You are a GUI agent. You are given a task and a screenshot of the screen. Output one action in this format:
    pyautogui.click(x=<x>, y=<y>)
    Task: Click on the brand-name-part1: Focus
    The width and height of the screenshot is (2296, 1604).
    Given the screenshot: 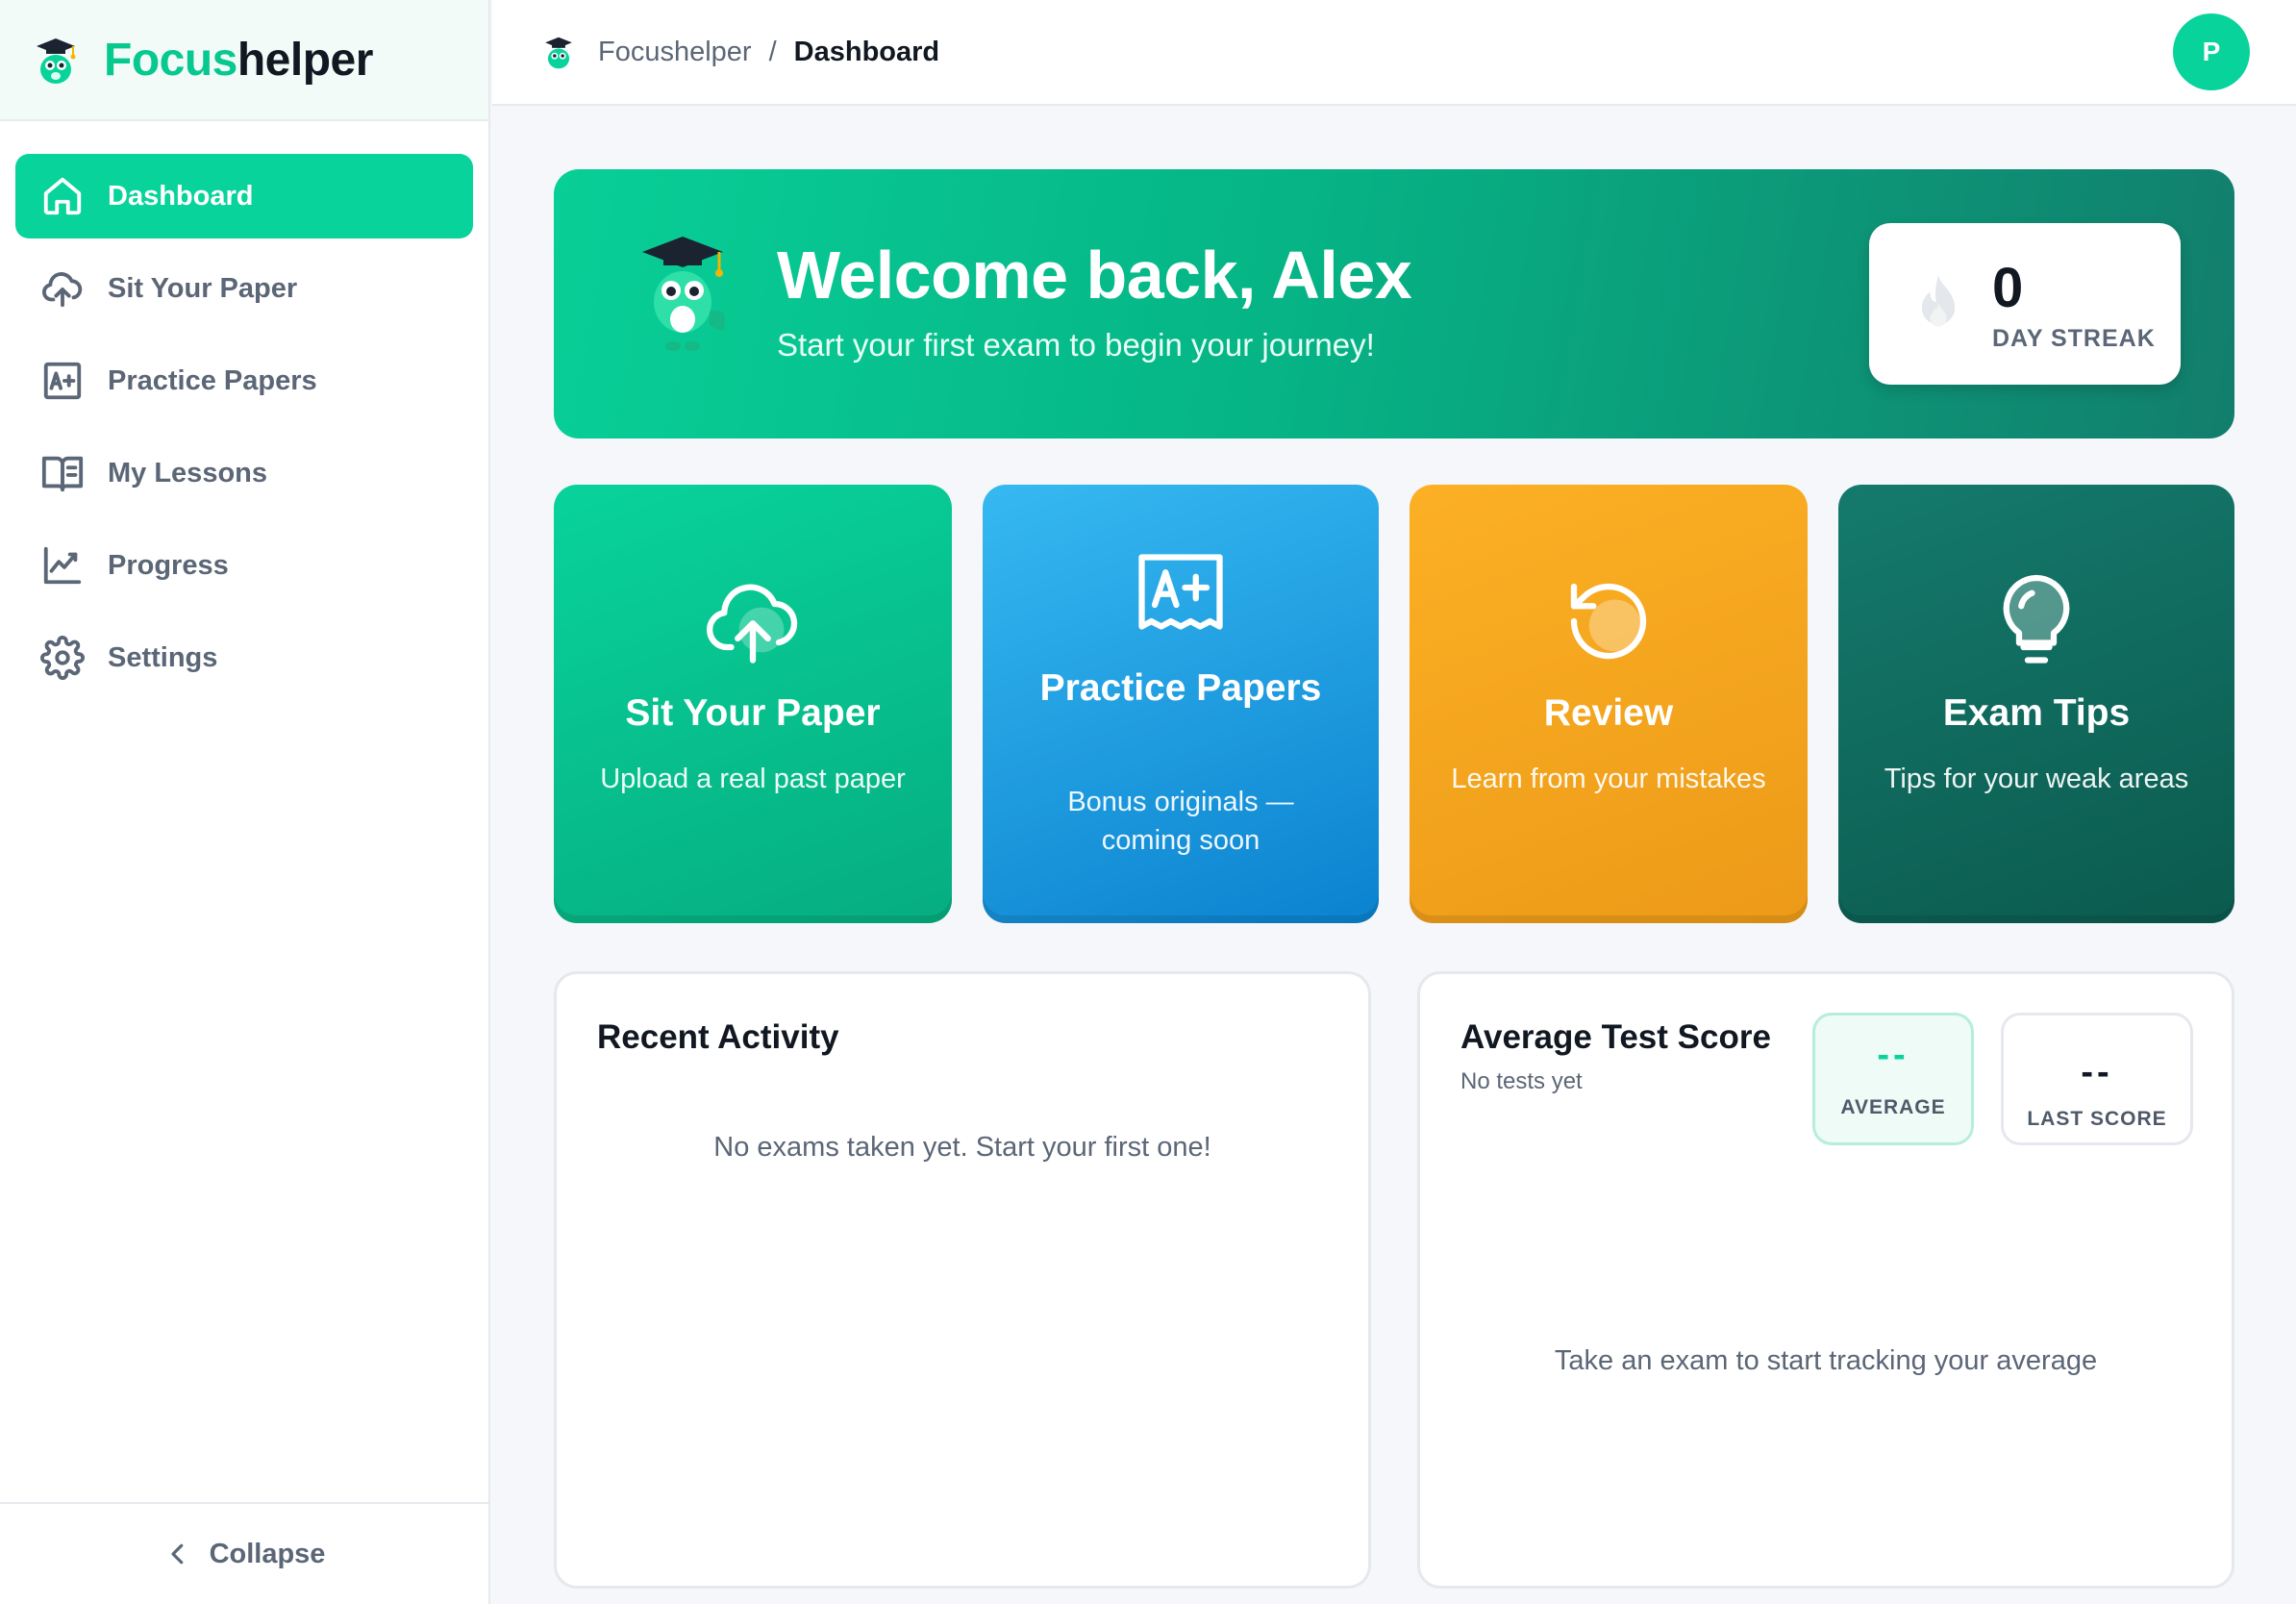 What is the action you would take?
    pyautogui.click(x=170, y=60)
    